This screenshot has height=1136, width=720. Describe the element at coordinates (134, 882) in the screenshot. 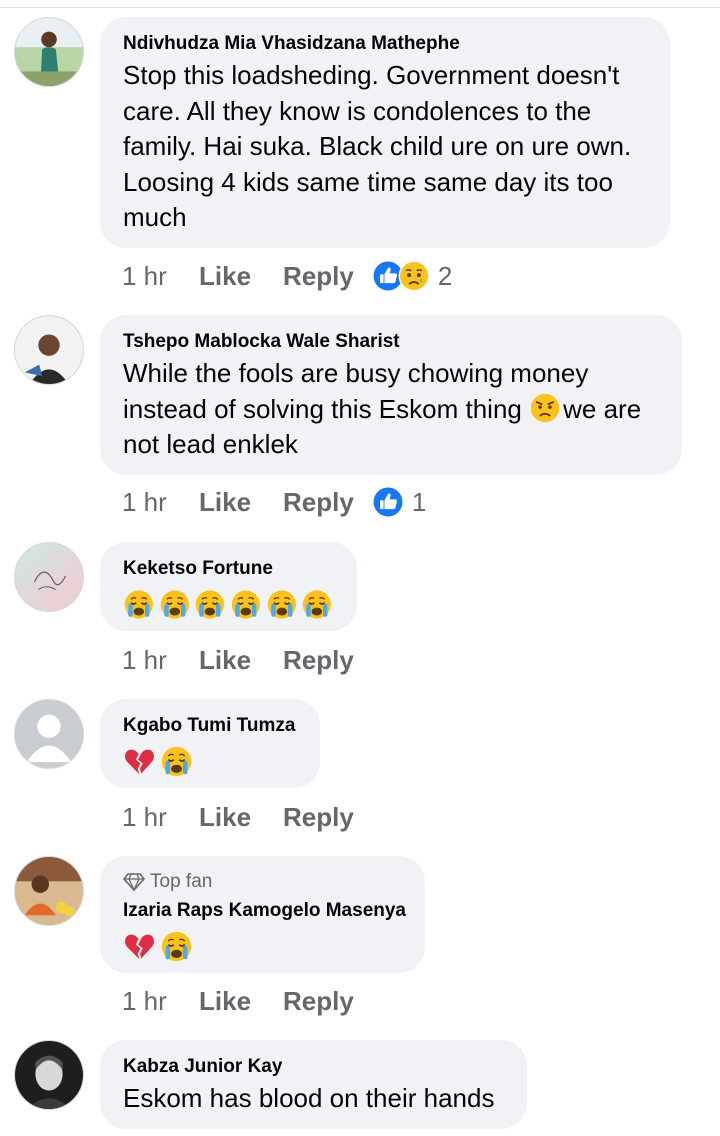

I see `diamond-icon` at that location.